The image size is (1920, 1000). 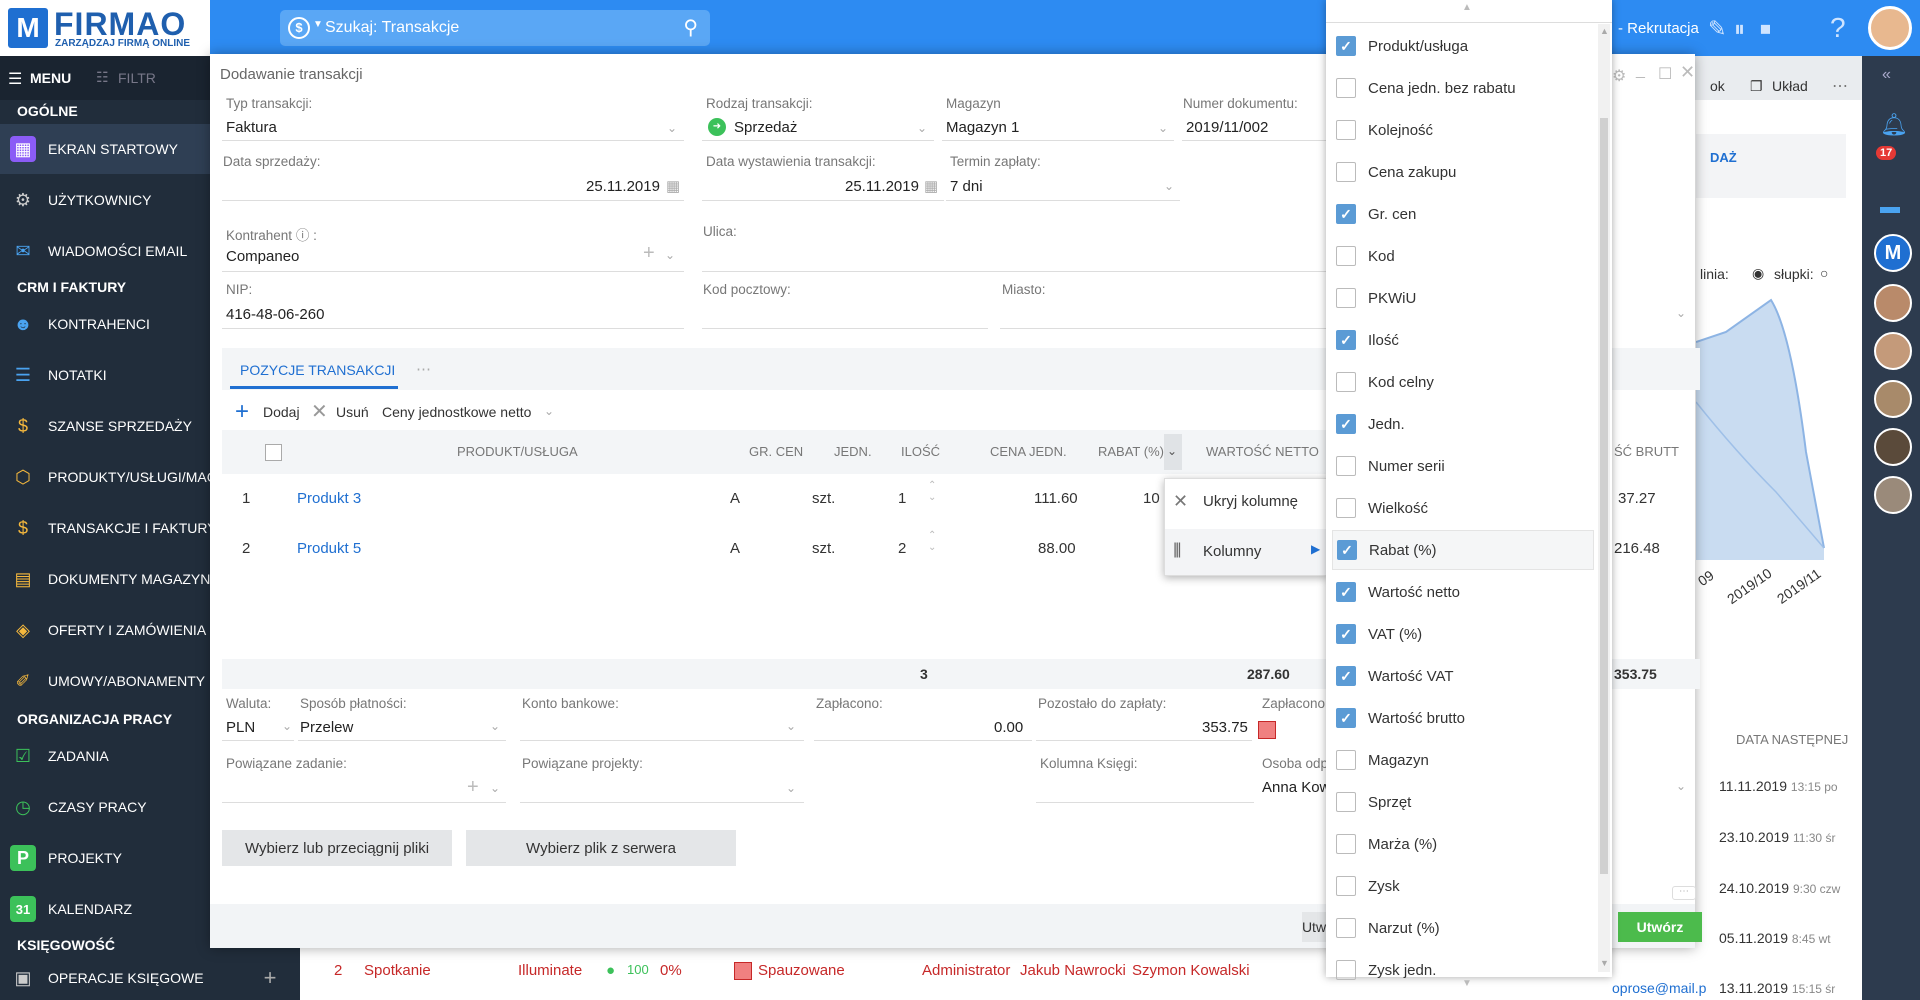 What do you see at coordinates (423, 369) in the screenshot?
I see `more-icon: ⋯` at bounding box center [423, 369].